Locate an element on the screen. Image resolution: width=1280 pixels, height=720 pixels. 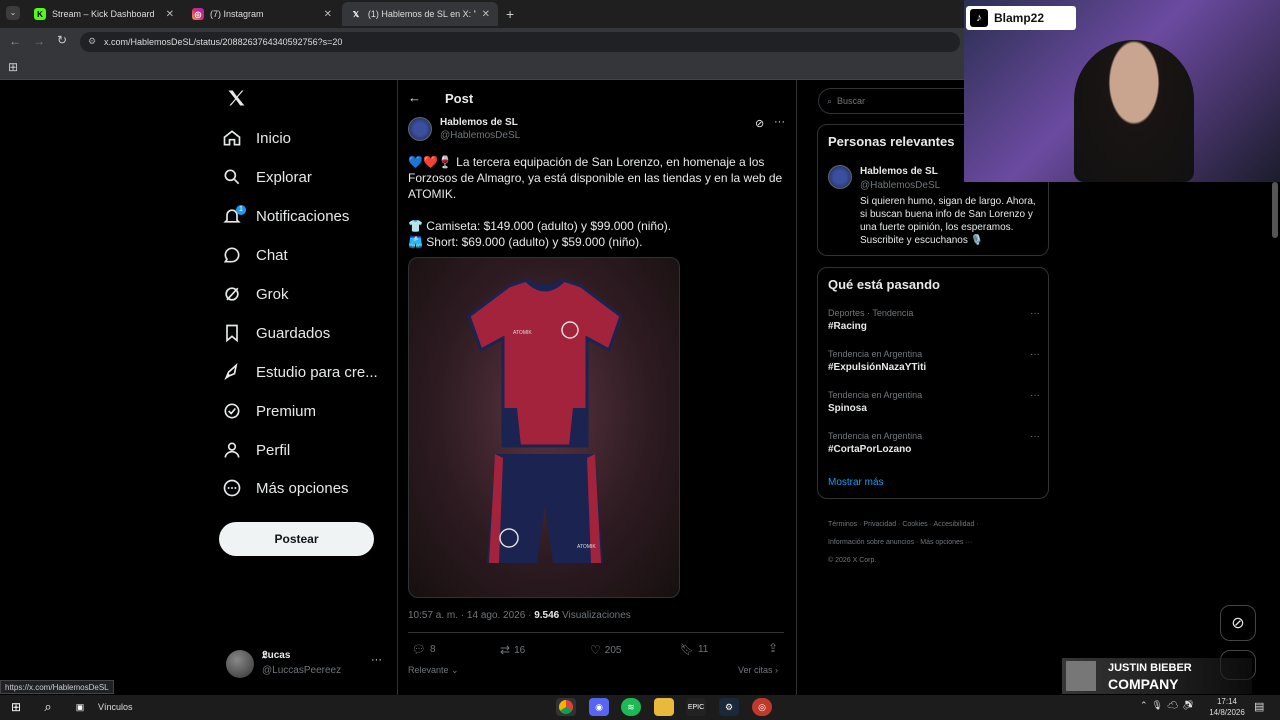
like-count: 205 is located at coordinates (613, 650).